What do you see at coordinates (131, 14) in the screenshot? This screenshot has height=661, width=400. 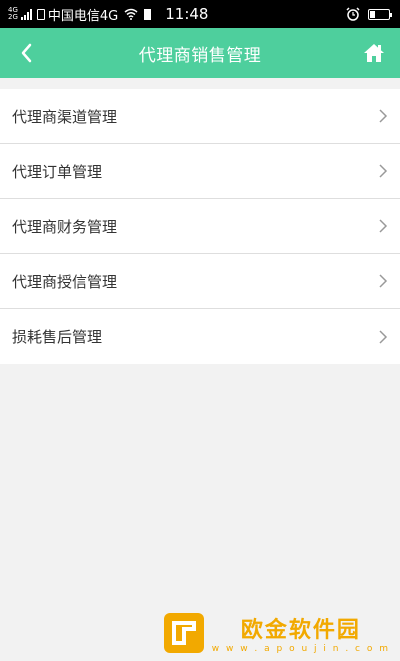 I see `wifi-icon` at bounding box center [131, 14].